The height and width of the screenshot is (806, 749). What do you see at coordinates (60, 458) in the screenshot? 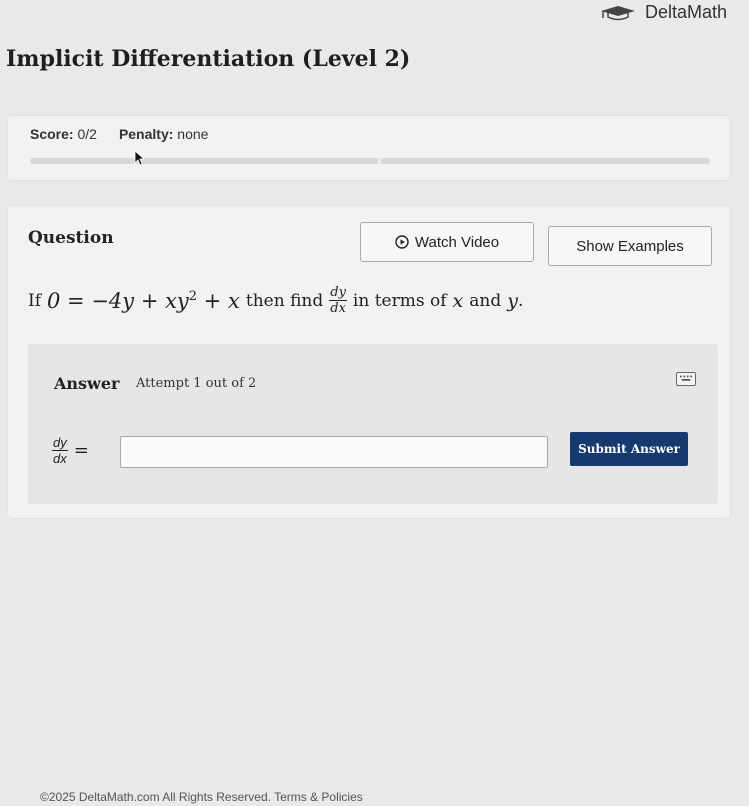
I see `answer-fraction-denominator: dx` at bounding box center [60, 458].